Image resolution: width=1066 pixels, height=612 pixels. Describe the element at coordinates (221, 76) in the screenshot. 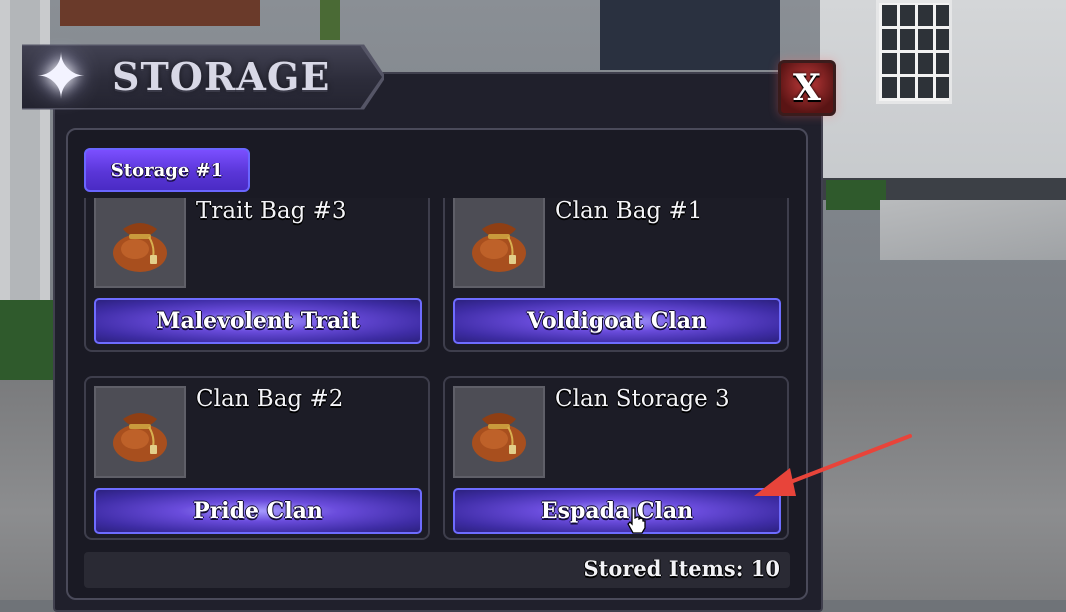

I see `window-title: STORAGE` at that location.